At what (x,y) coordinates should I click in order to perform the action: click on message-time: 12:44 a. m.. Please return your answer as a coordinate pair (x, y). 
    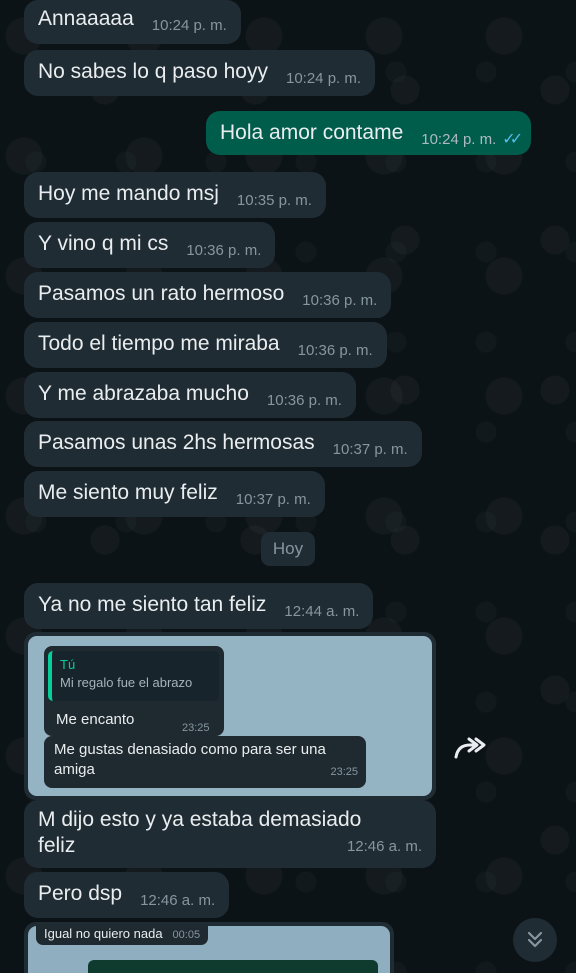
    Looking at the image, I should click on (322, 611).